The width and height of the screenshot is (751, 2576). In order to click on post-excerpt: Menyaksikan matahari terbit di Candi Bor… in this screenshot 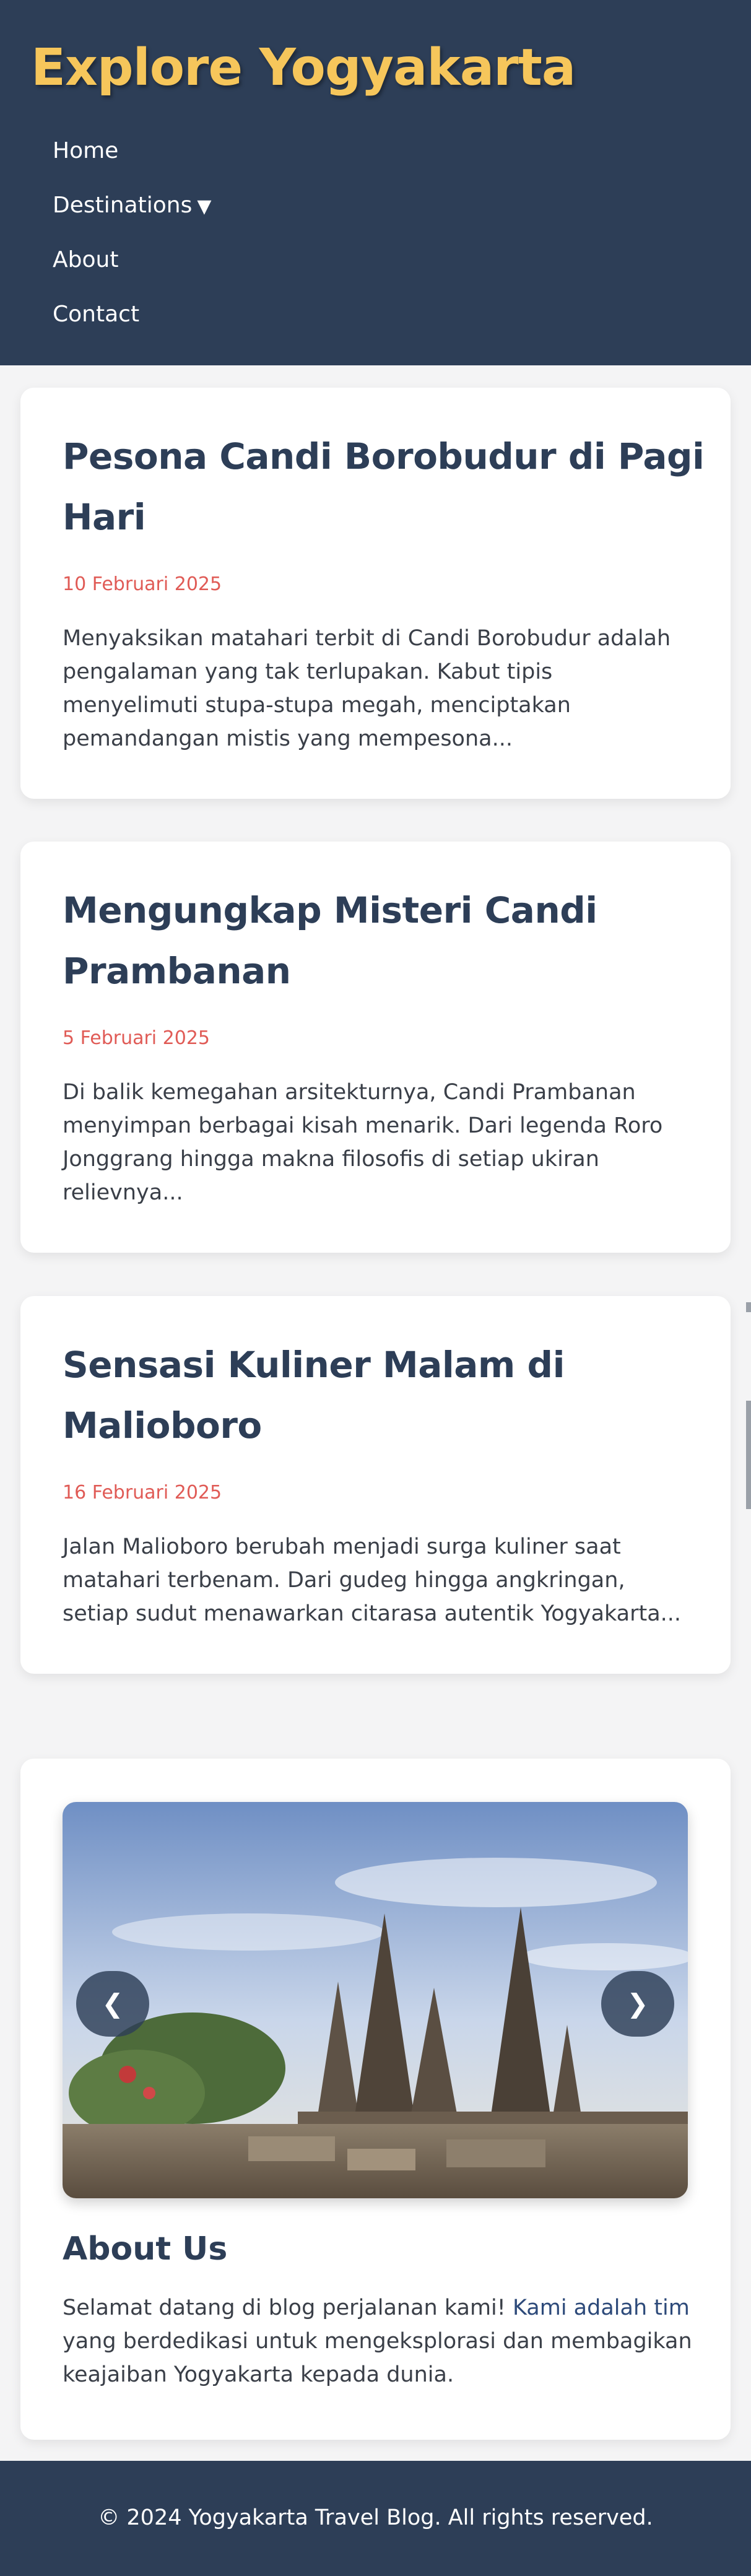, I will do `click(367, 688)`.